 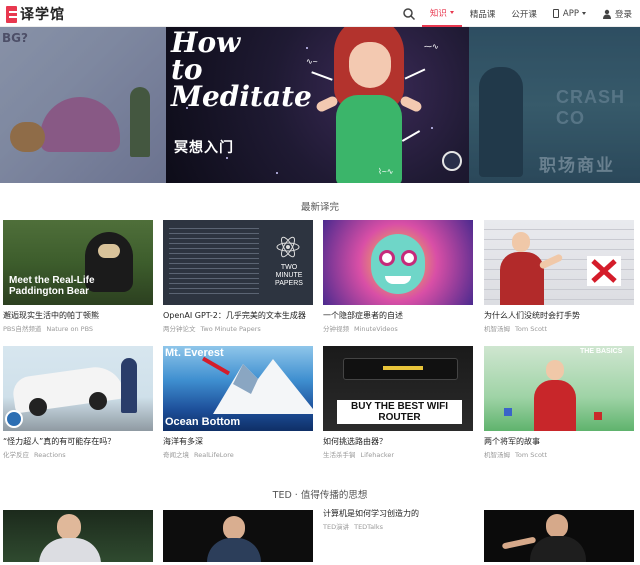 I want to click on illustration-bear-face, so click(x=109, y=251).